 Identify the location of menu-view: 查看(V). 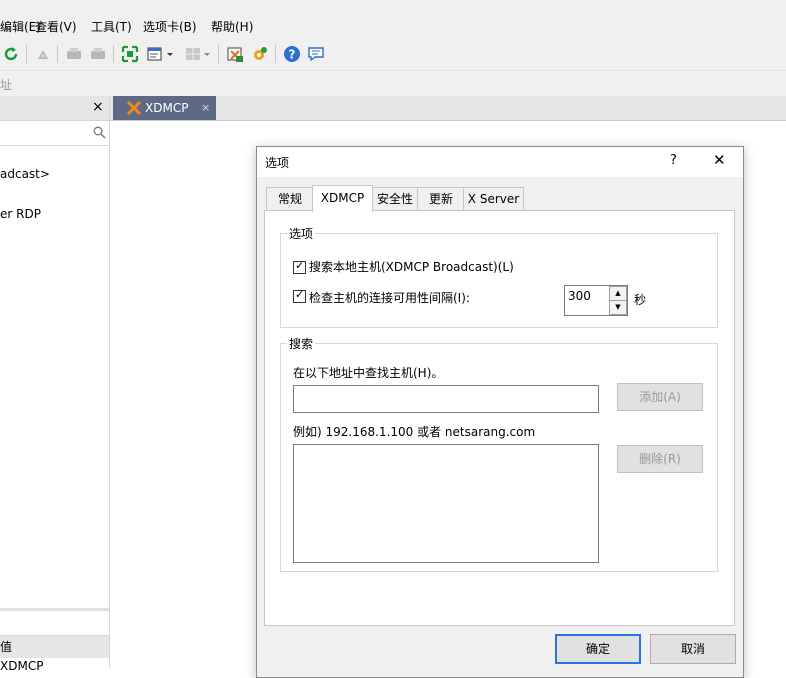
(56, 26).